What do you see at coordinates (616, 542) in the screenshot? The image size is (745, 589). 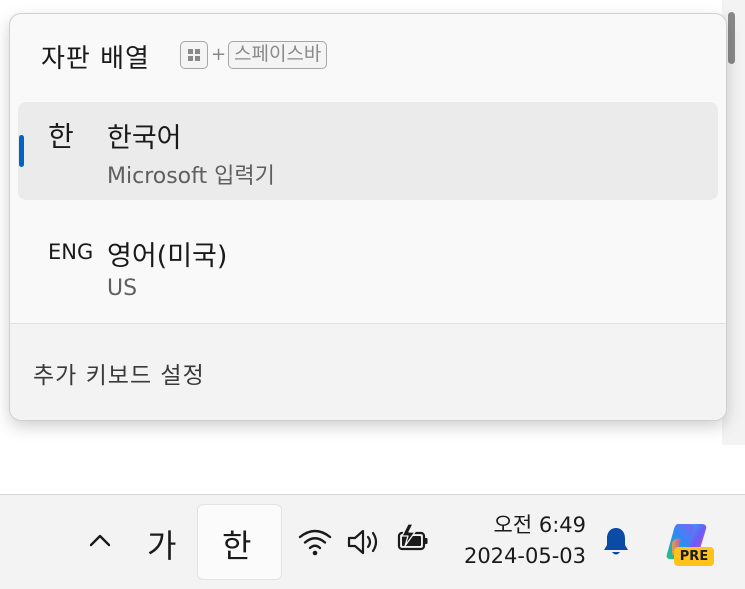 I see `bell-icon` at bounding box center [616, 542].